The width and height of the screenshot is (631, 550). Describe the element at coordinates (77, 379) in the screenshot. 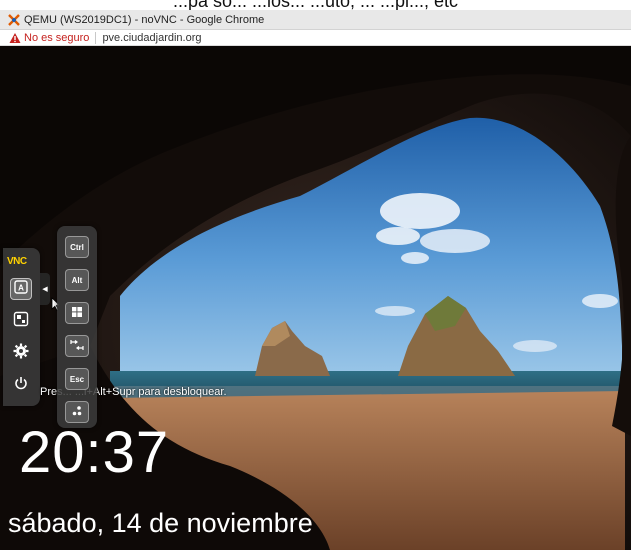

I see `esc-key-button: Esc` at that location.